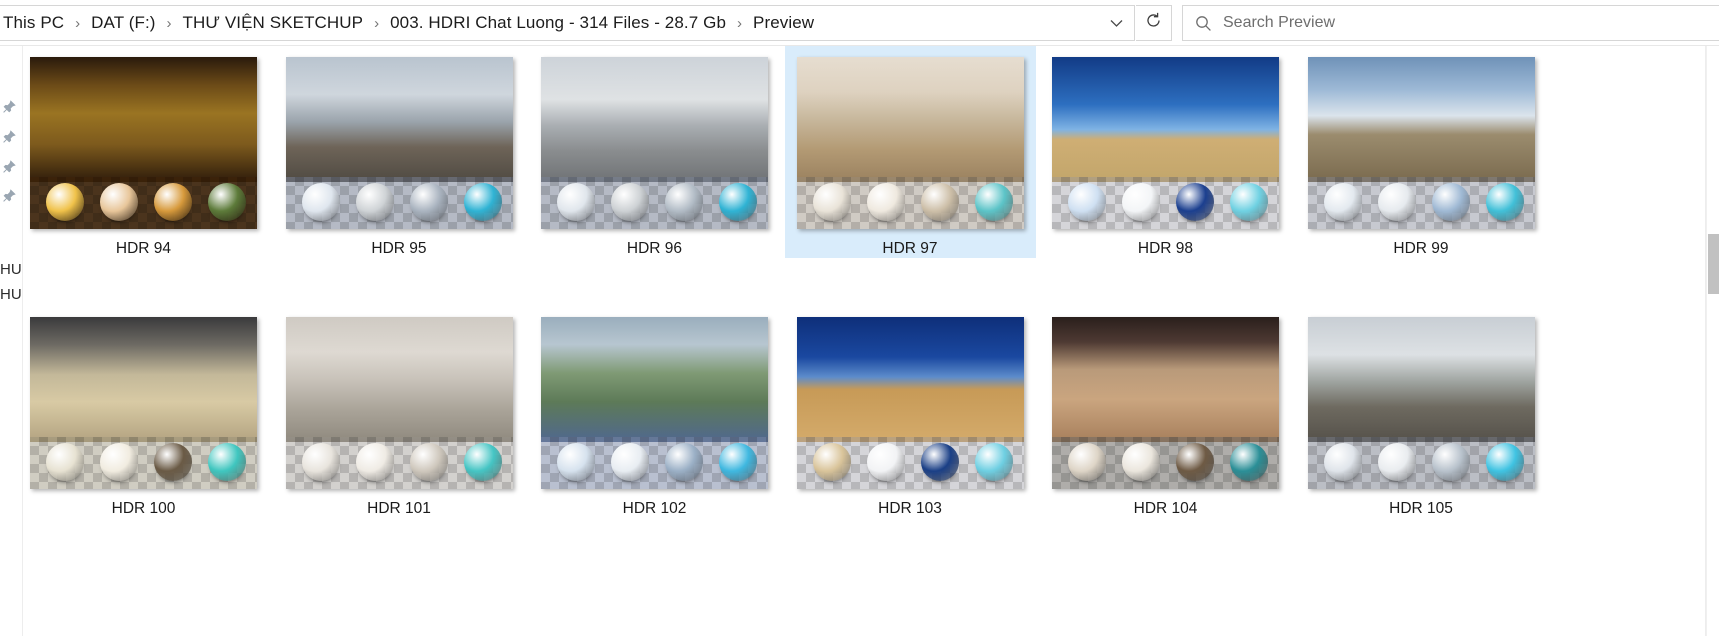  What do you see at coordinates (1712, 341) in the screenshot?
I see `vertical-scrollbar` at bounding box center [1712, 341].